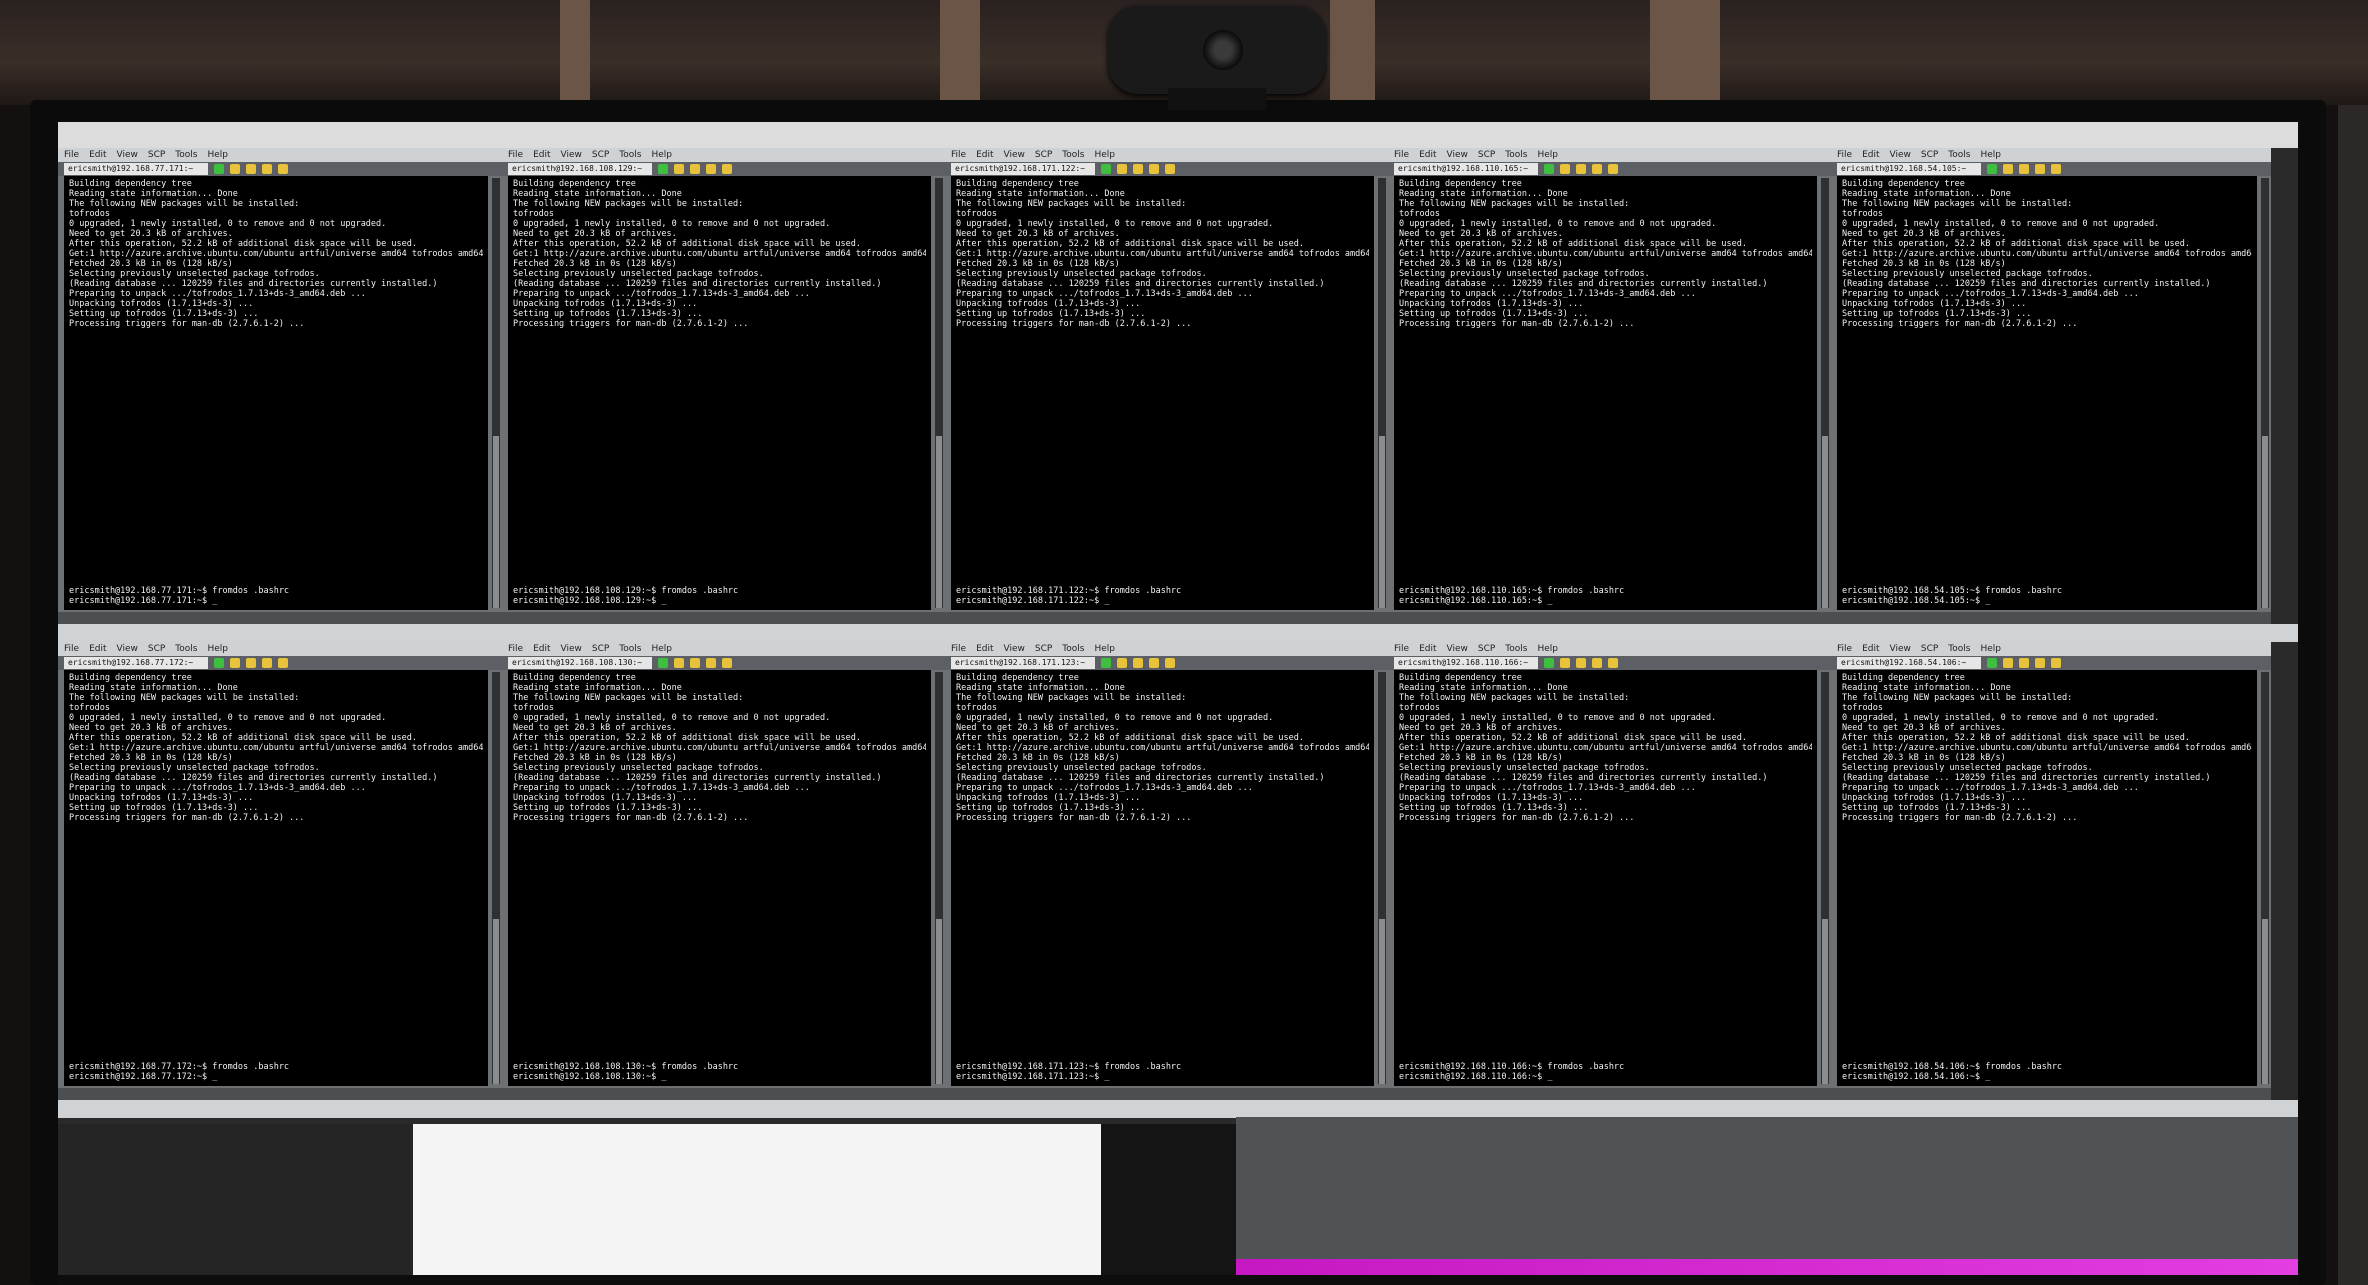  Describe the element at coordinates (1466, 169) in the screenshot. I see `session-tab: ericsmith@192.168.110.165:~` at that location.